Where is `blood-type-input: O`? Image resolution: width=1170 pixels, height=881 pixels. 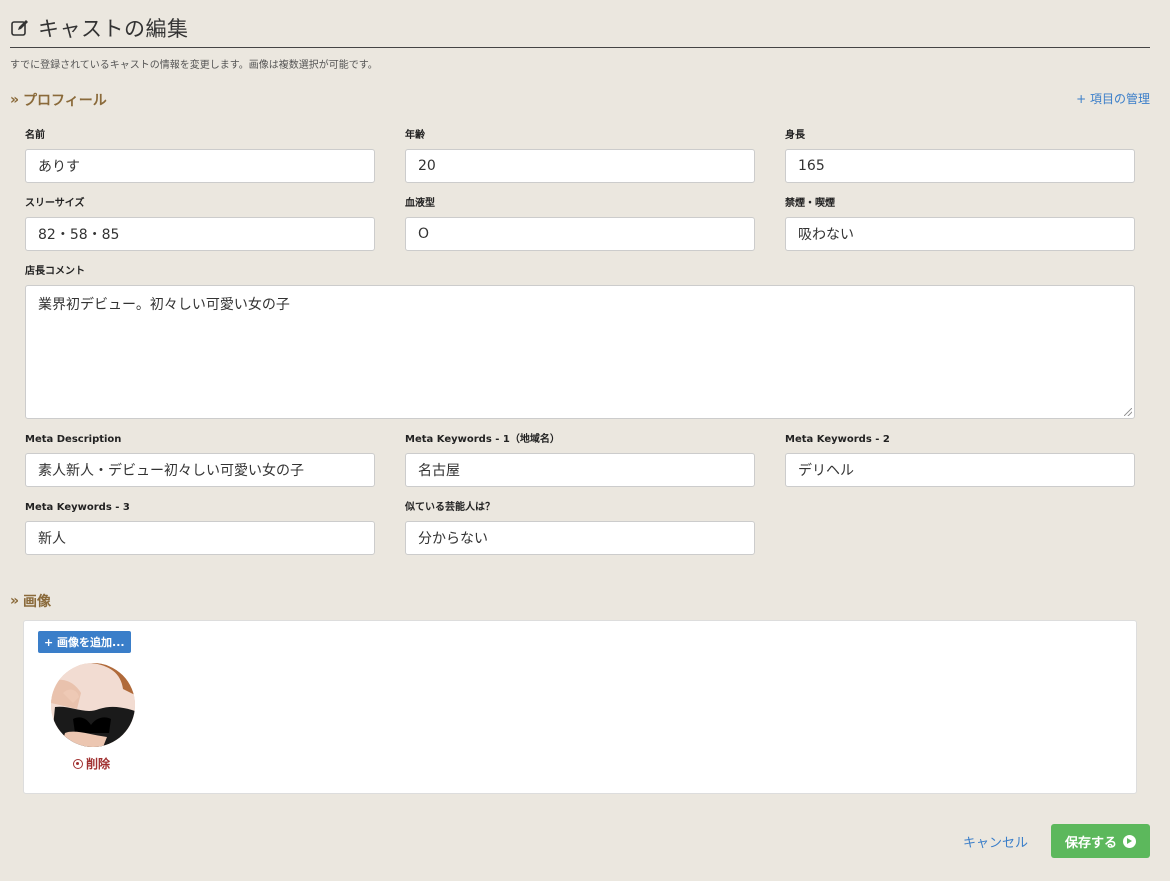 blood-type-input: O is located at coordinates (580, 234).